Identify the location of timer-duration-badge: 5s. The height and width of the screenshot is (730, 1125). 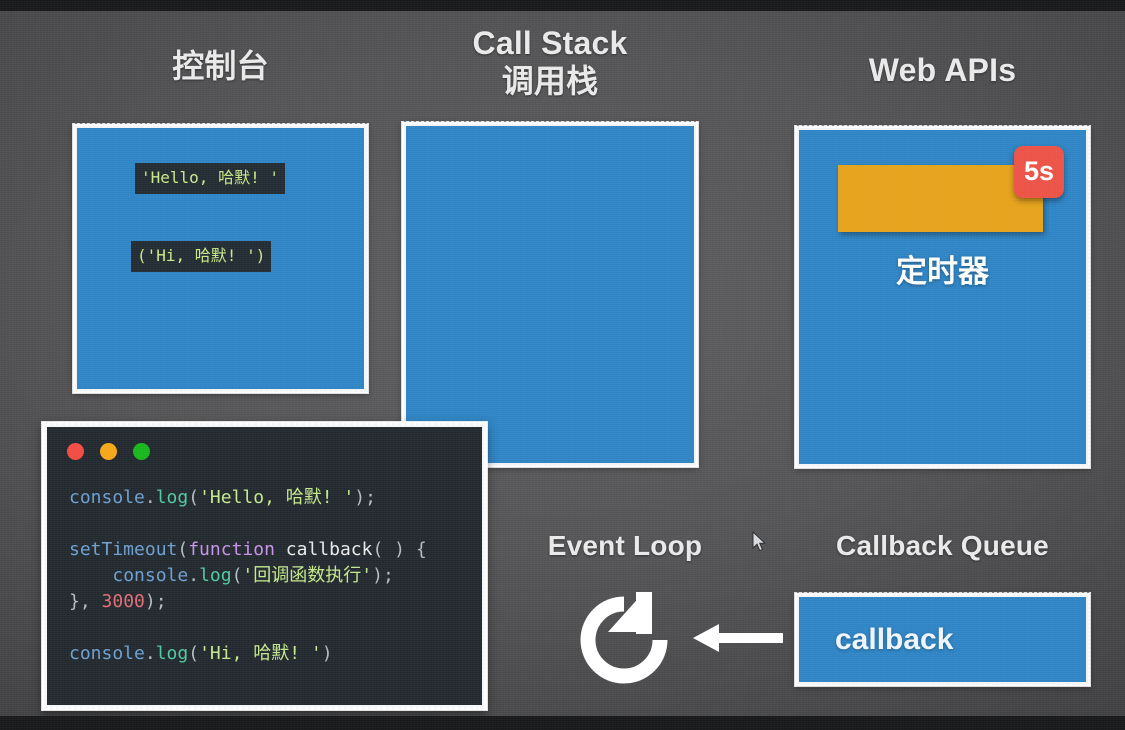
(1039, 172).